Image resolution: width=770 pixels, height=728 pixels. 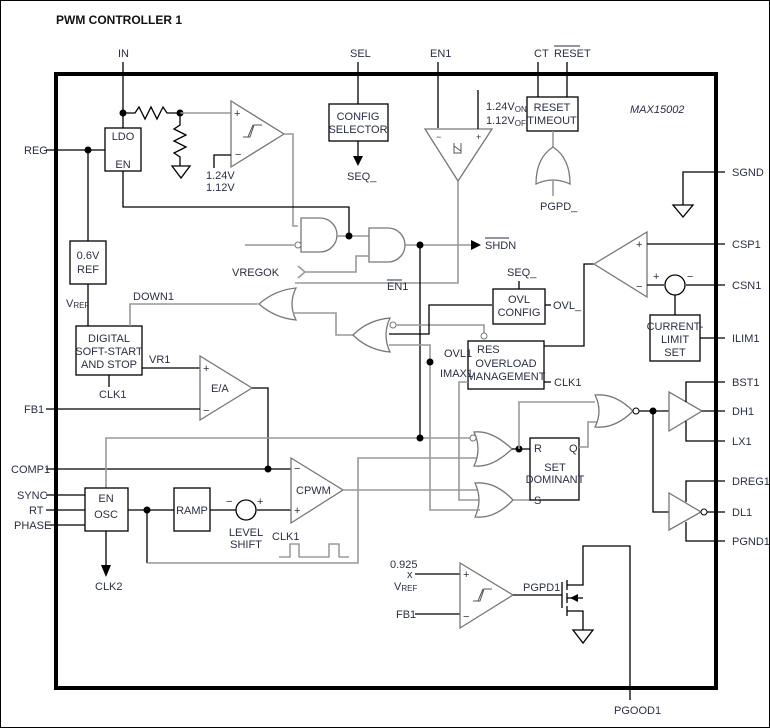 I want to click on ff-r-label: R, so click(x=538, y=449).